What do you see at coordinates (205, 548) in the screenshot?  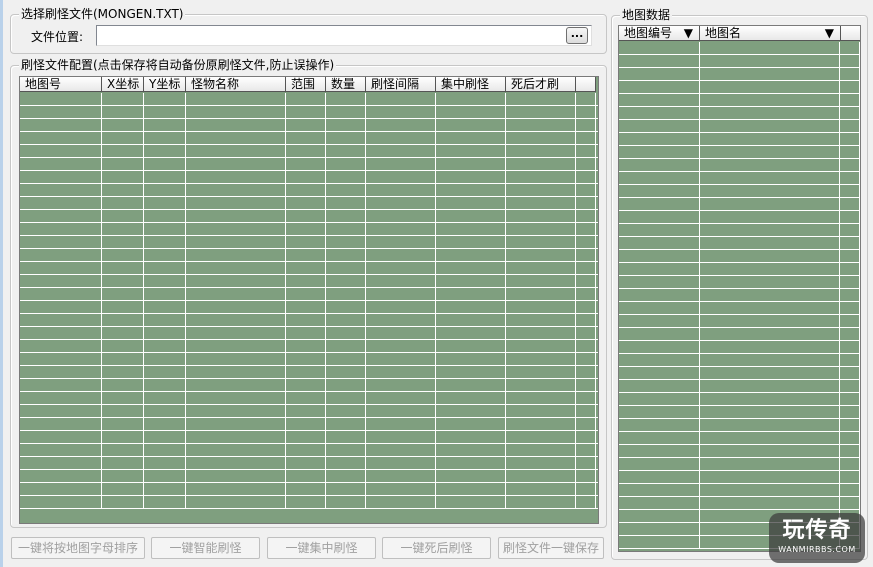 I see `smart-spawn-button: 一键智能刷怪` at bounding box center [205, 548].